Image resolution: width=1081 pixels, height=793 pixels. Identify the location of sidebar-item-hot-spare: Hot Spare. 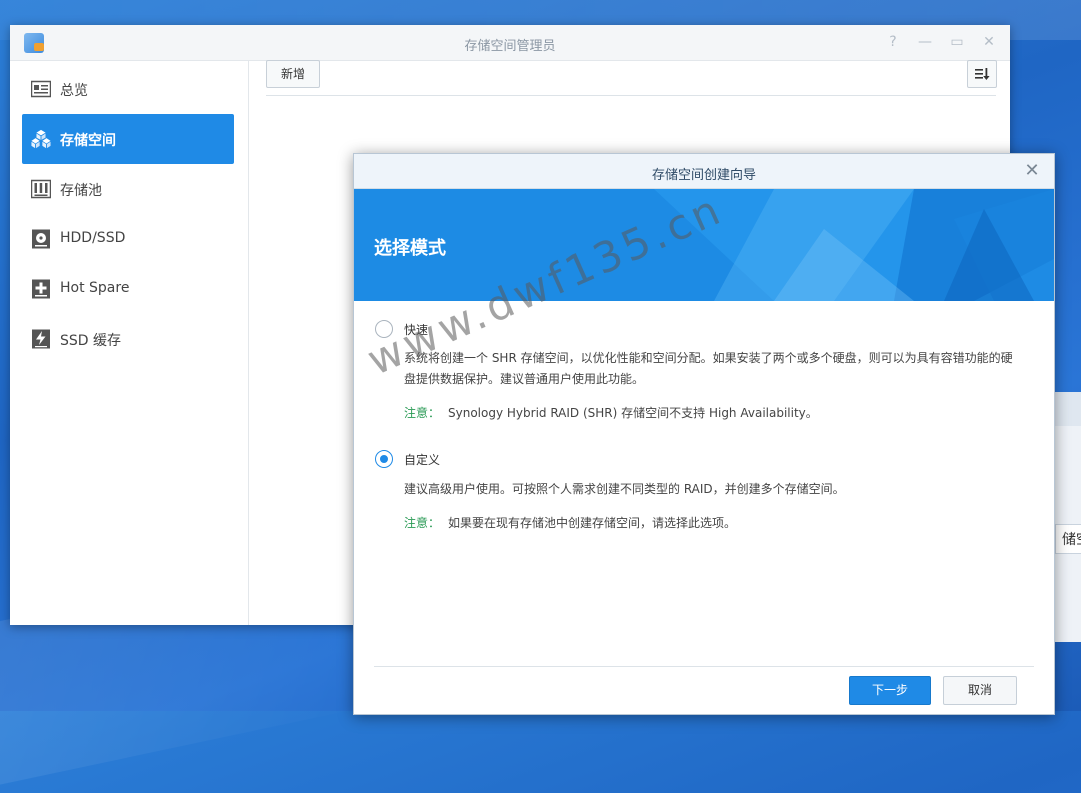
(128, 289).